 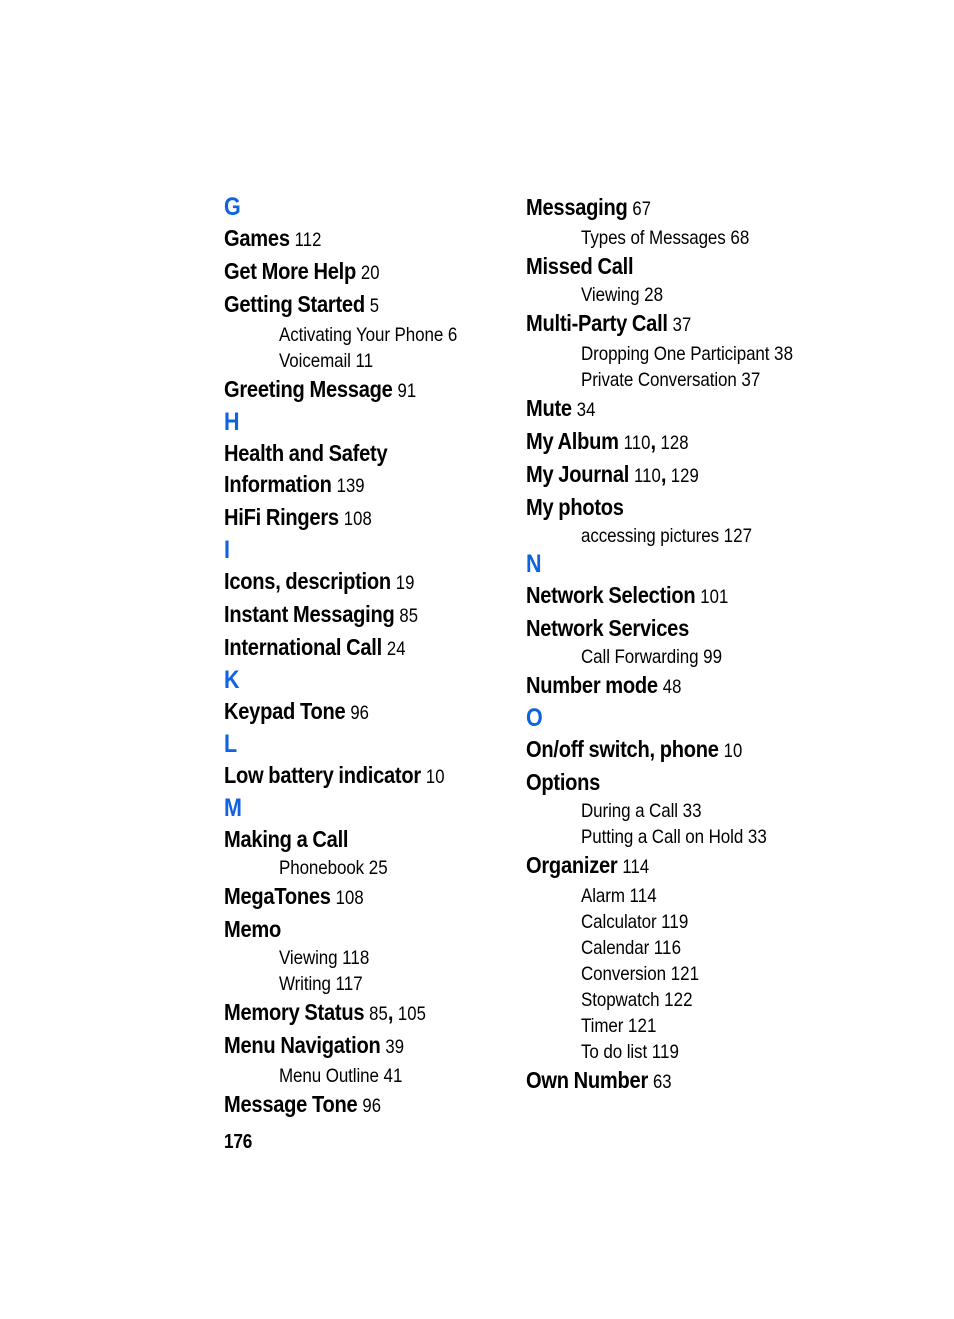 What do you see at coordinates (349, 929) in the screenshot?
I see `index-entry: Memo` at bounding box center [349, 929].